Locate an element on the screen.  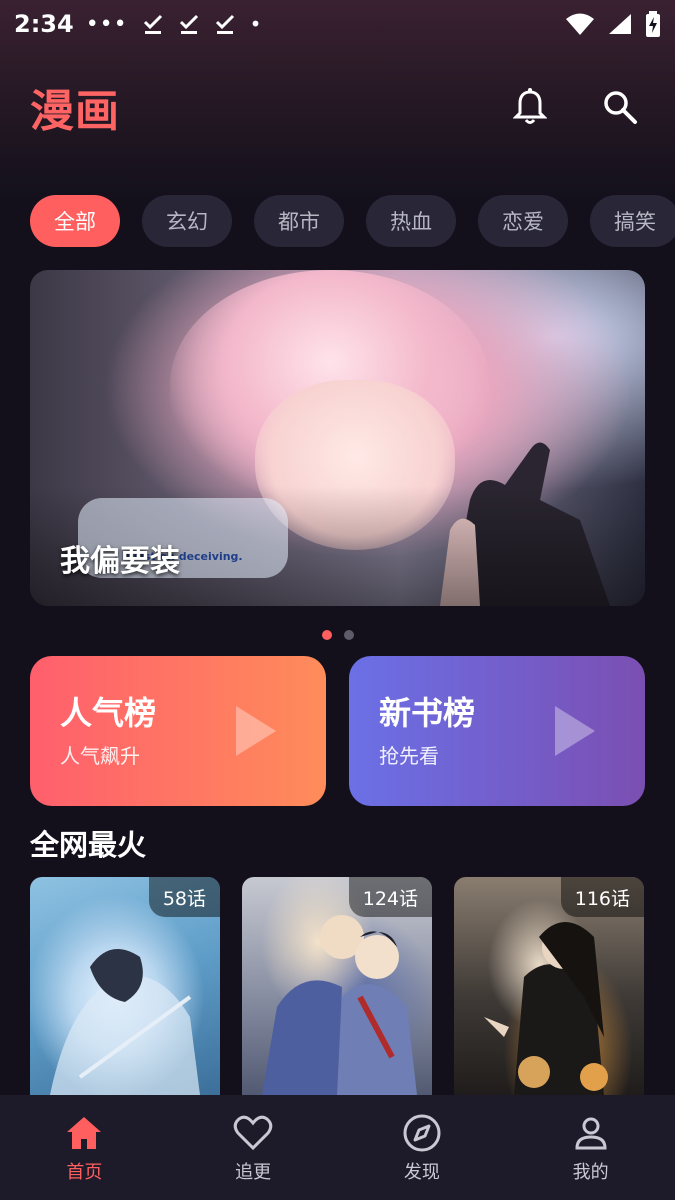
nav-label-discover: 发现 is located at coordinates (421, 1172).